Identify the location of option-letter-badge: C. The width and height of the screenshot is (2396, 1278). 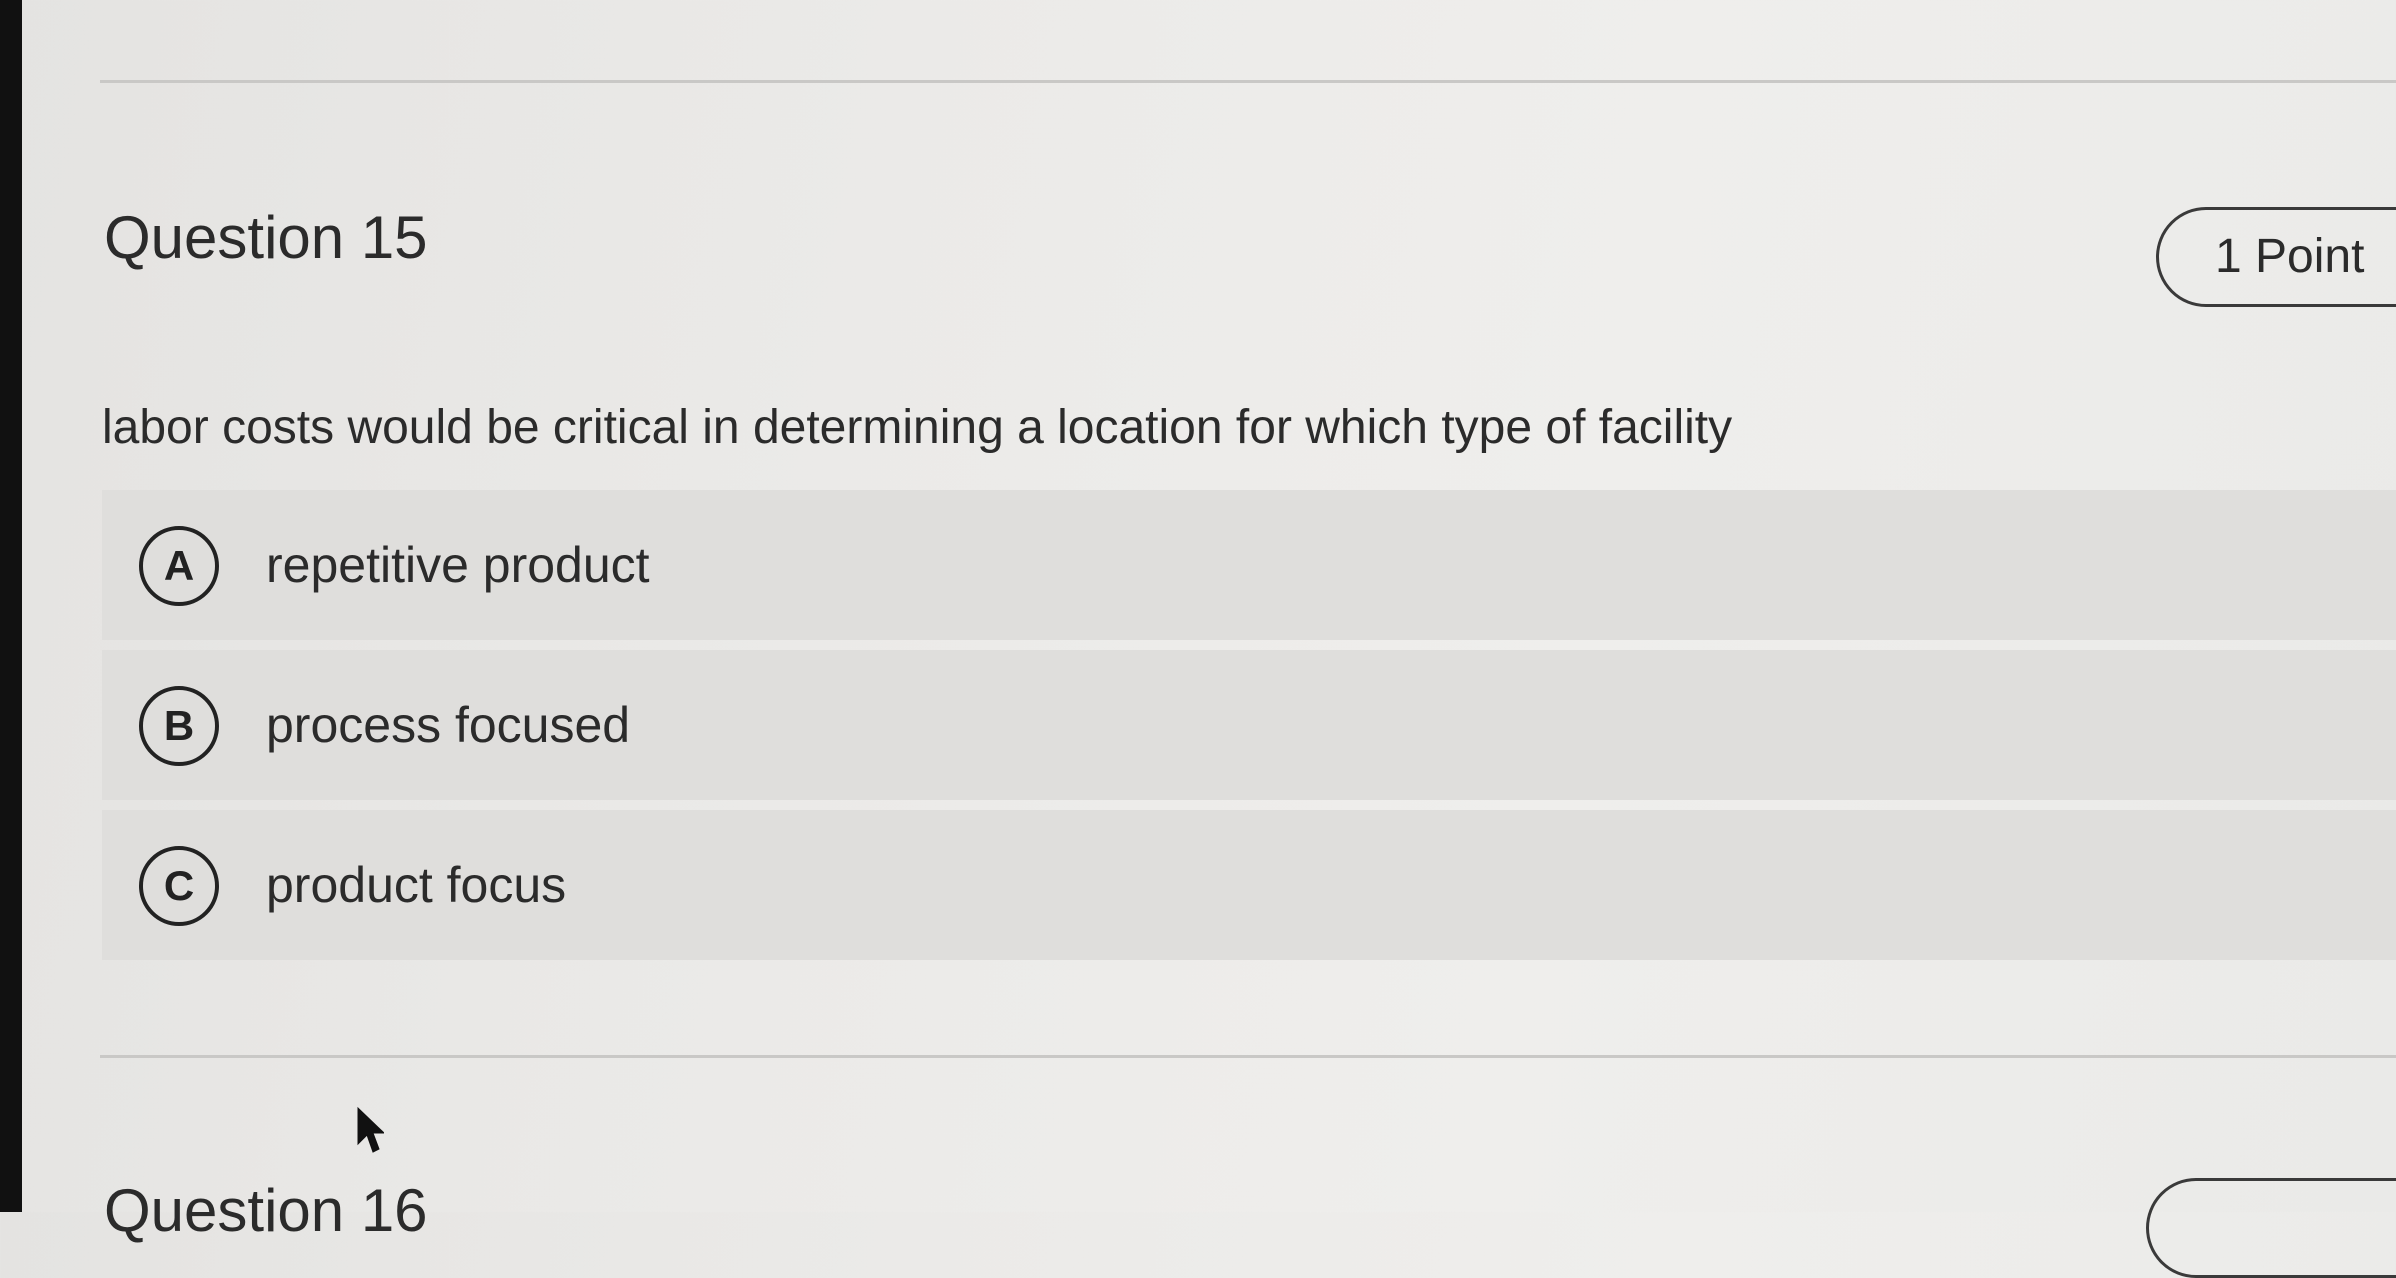
(179, 886).